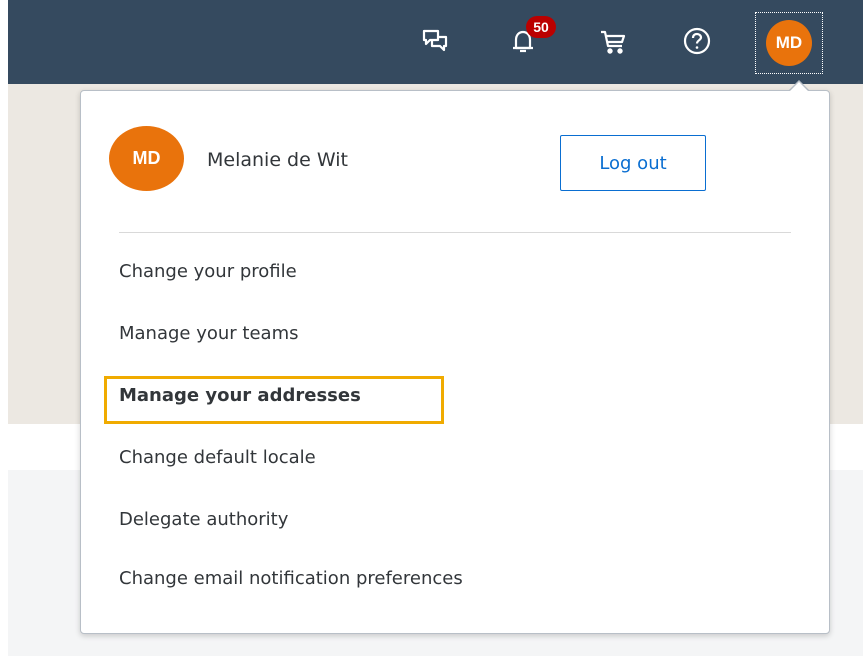 The height and width of the screenshot is (656, 863). I want to click on cart-icon, so click(613, 42).